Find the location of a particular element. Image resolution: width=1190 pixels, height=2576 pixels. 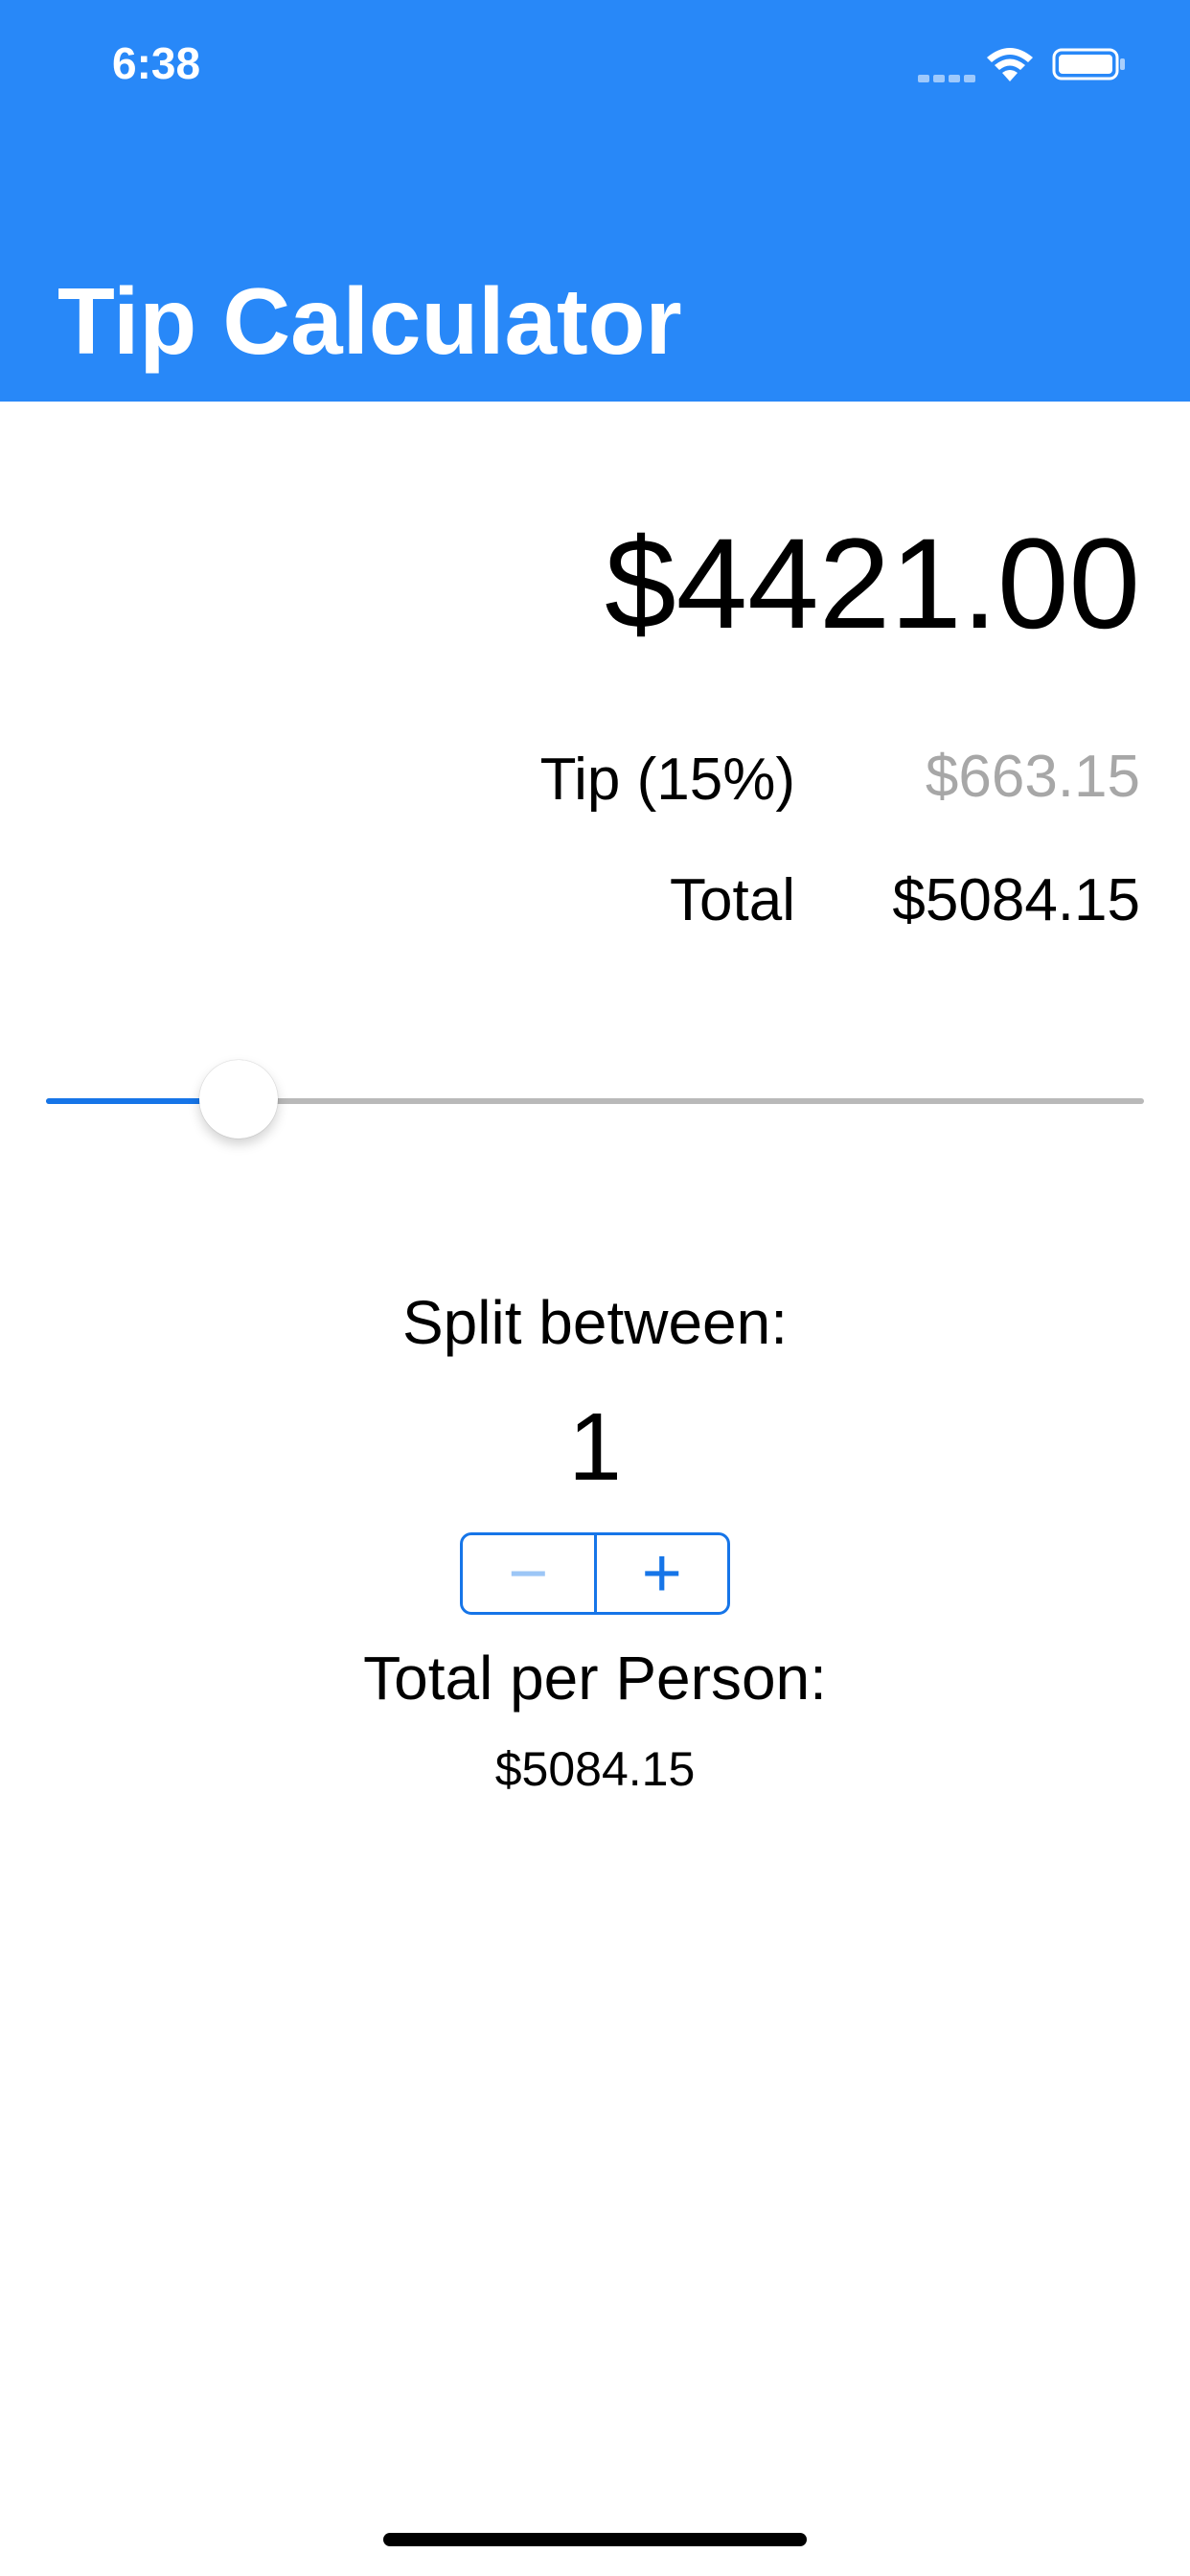

total-per-person-label: Total per Person: is located at coordinates (595, 1678).